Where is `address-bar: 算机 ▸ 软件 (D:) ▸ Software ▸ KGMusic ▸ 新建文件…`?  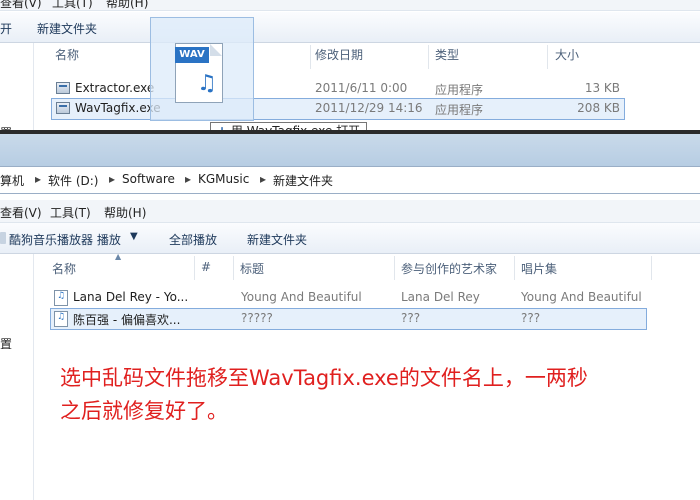
address-bar: 算机 ▸ 软件 (D:) ▸ Software ▸ KGMusic ▸ 新建文件… is located at coordinates (350, 180).